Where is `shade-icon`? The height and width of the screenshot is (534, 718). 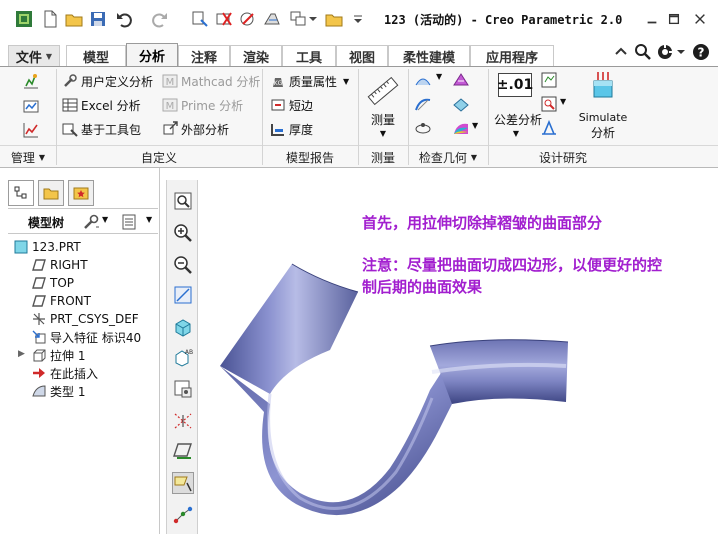 shade-icon is located at coordinates (461, 80).